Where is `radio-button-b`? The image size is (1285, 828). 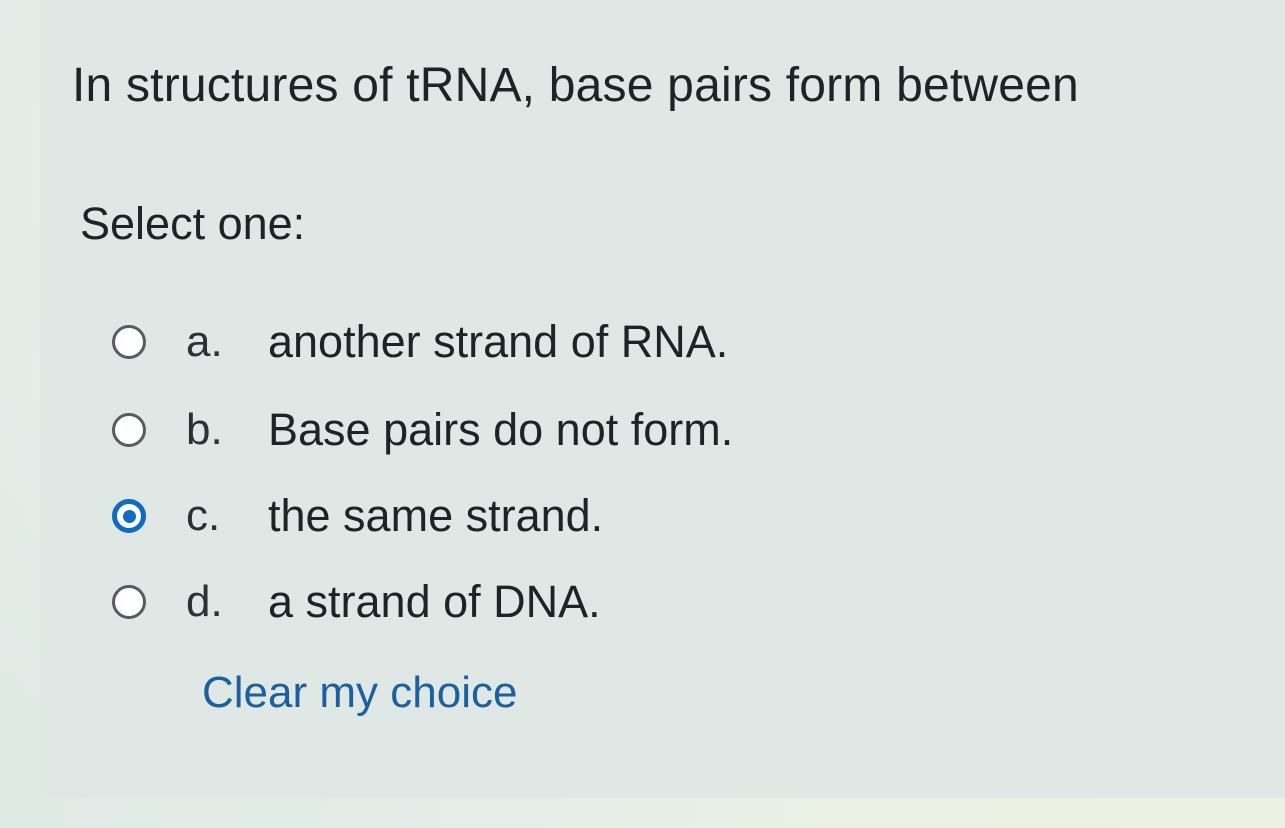 radio-button-b is located at coordinates (129, 430).